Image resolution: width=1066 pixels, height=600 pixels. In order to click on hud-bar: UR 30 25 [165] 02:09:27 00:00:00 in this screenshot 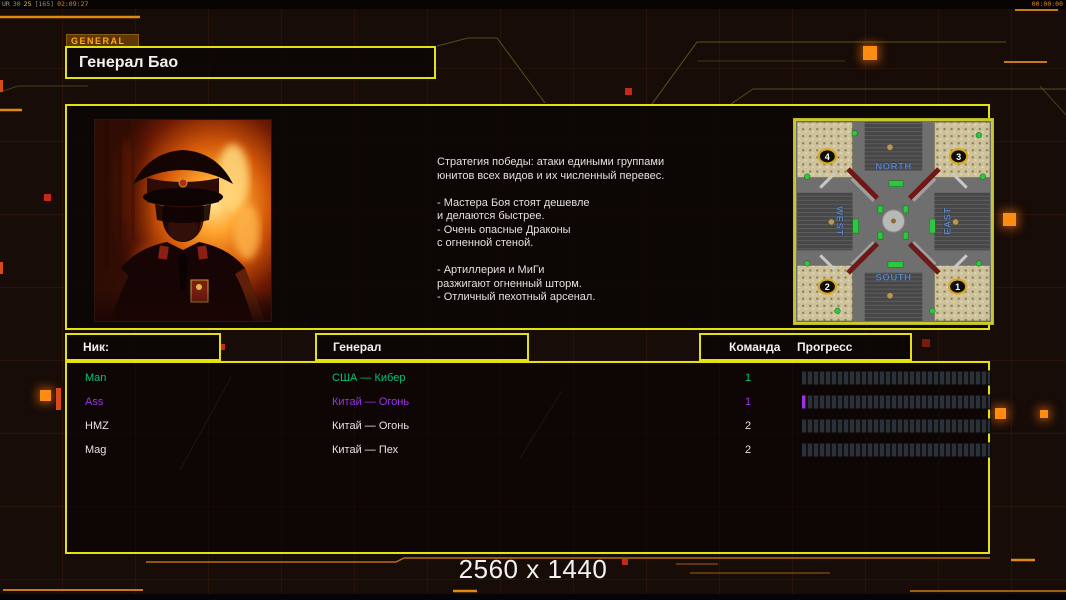, I will do `click(533, 4)`.